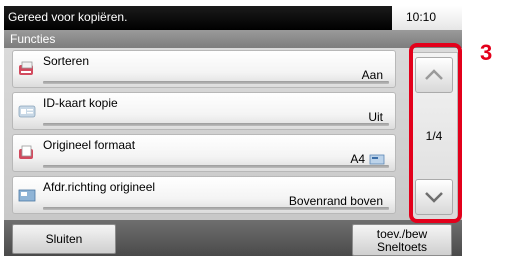 The image size is (505, 262). What do you see at coordinates (99, 187) in the screenshot?
I see `list-item-label: Afdr.richting origineel` at bounding box center [99, 187].